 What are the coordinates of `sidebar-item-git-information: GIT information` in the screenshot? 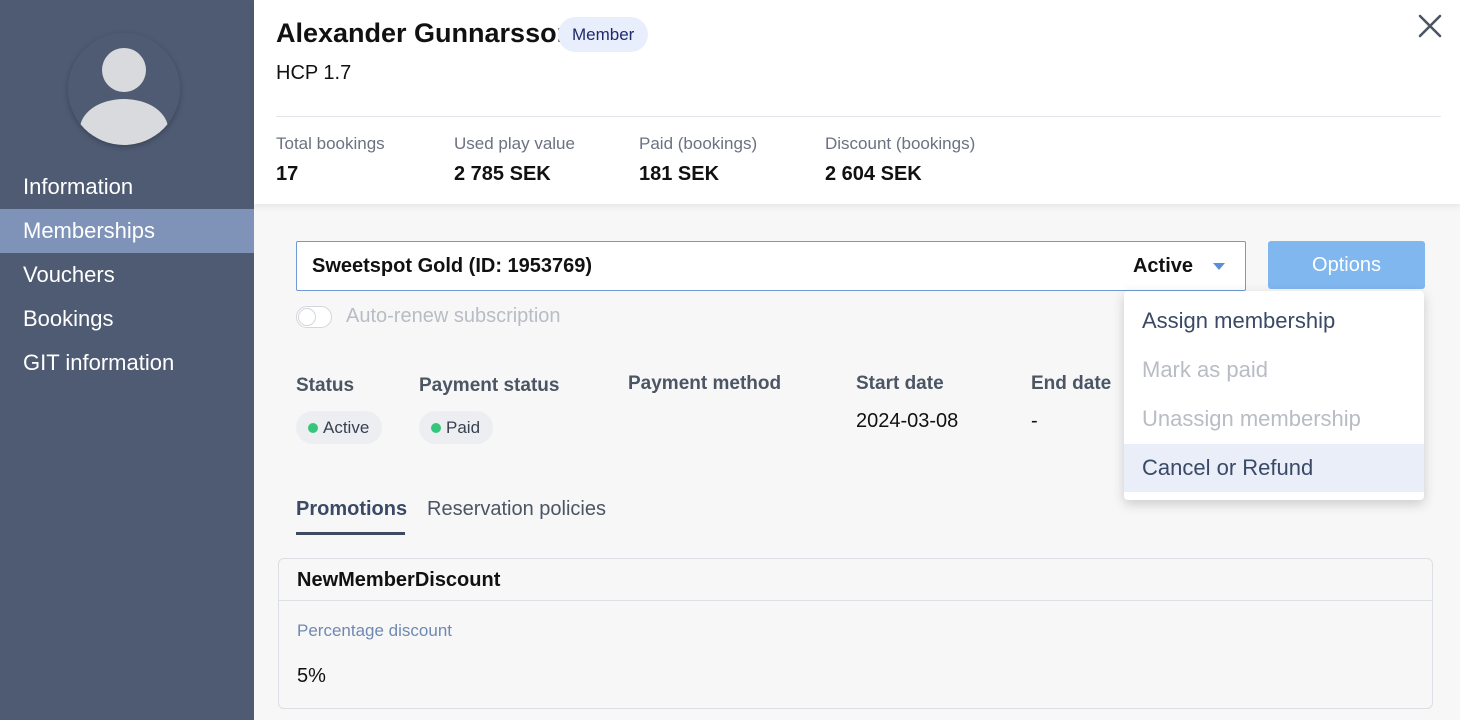 It's located at (127, 363).